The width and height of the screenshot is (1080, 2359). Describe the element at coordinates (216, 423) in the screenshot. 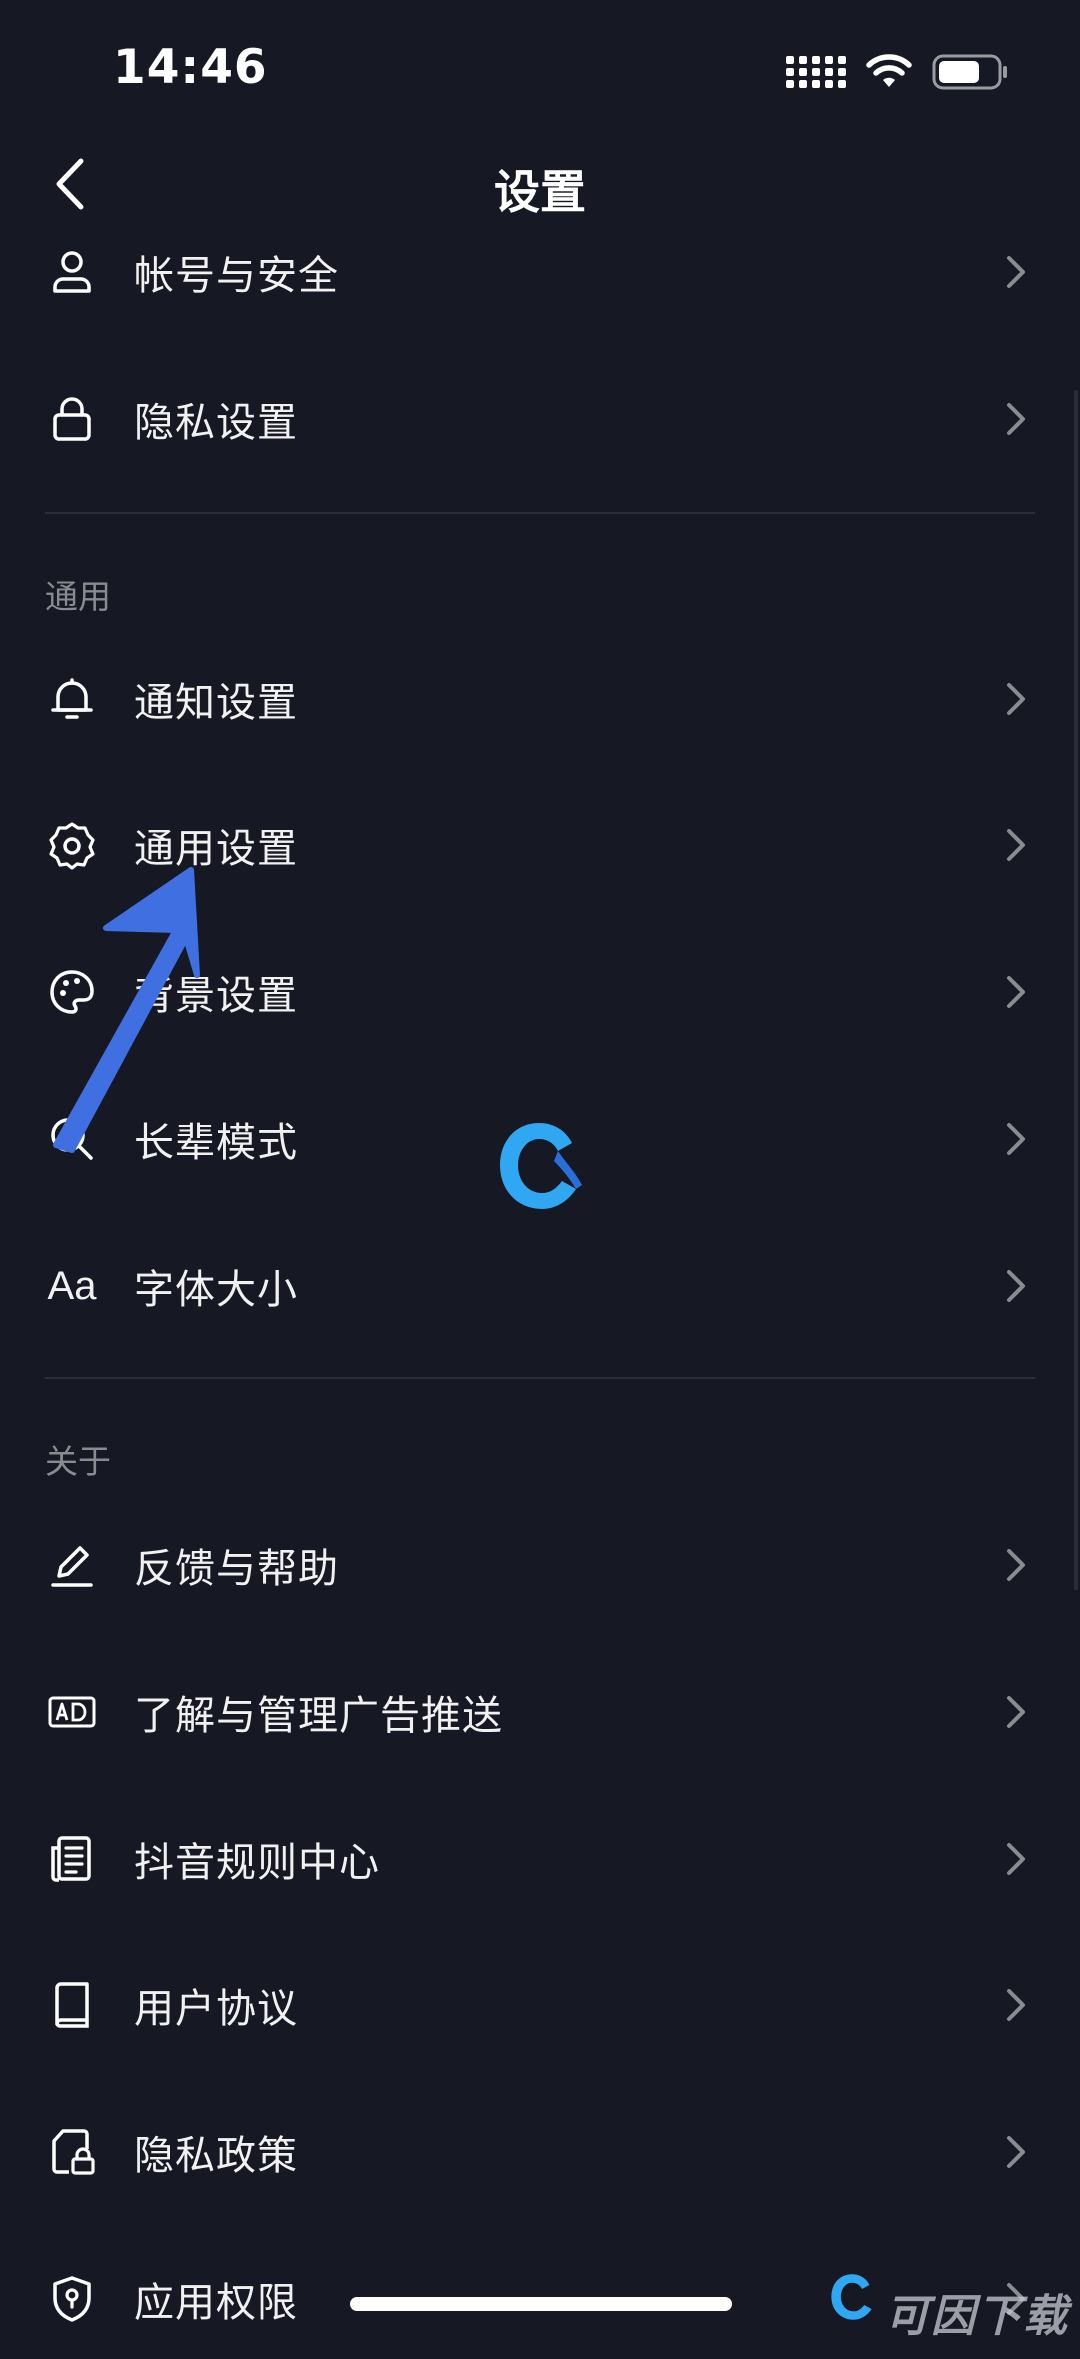

I see `row-label: 隐私设置` at that location.